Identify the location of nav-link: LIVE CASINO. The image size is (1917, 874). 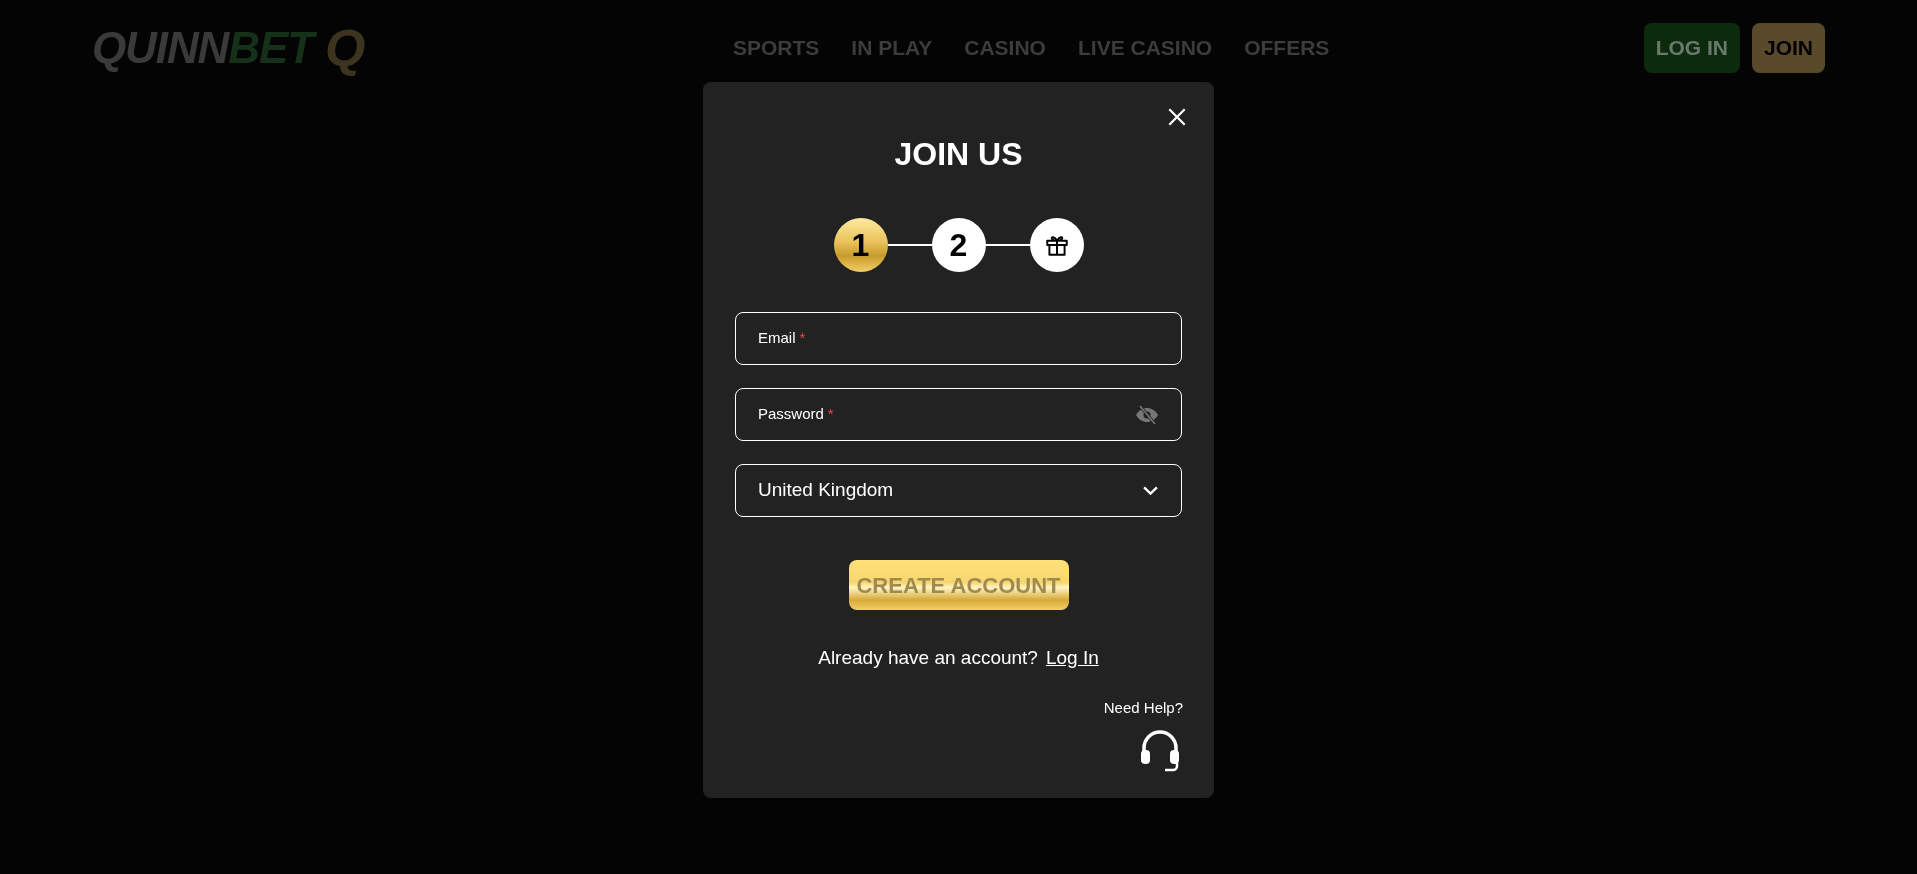
(1145, 47).